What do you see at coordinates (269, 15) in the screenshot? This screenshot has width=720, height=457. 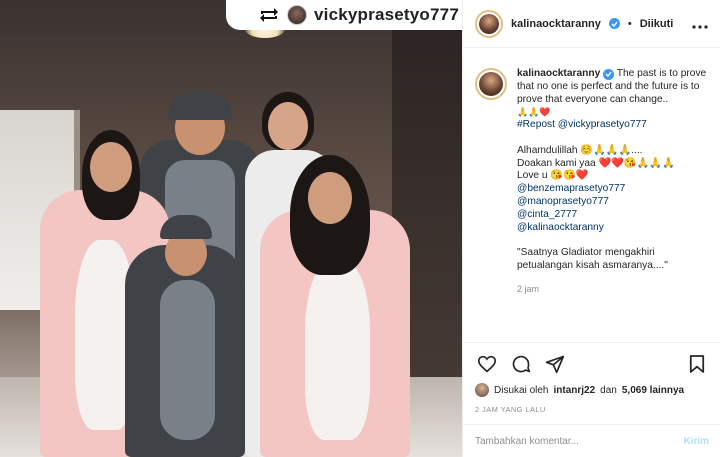 I see `repost-icon` at bounding box center [269, 15].